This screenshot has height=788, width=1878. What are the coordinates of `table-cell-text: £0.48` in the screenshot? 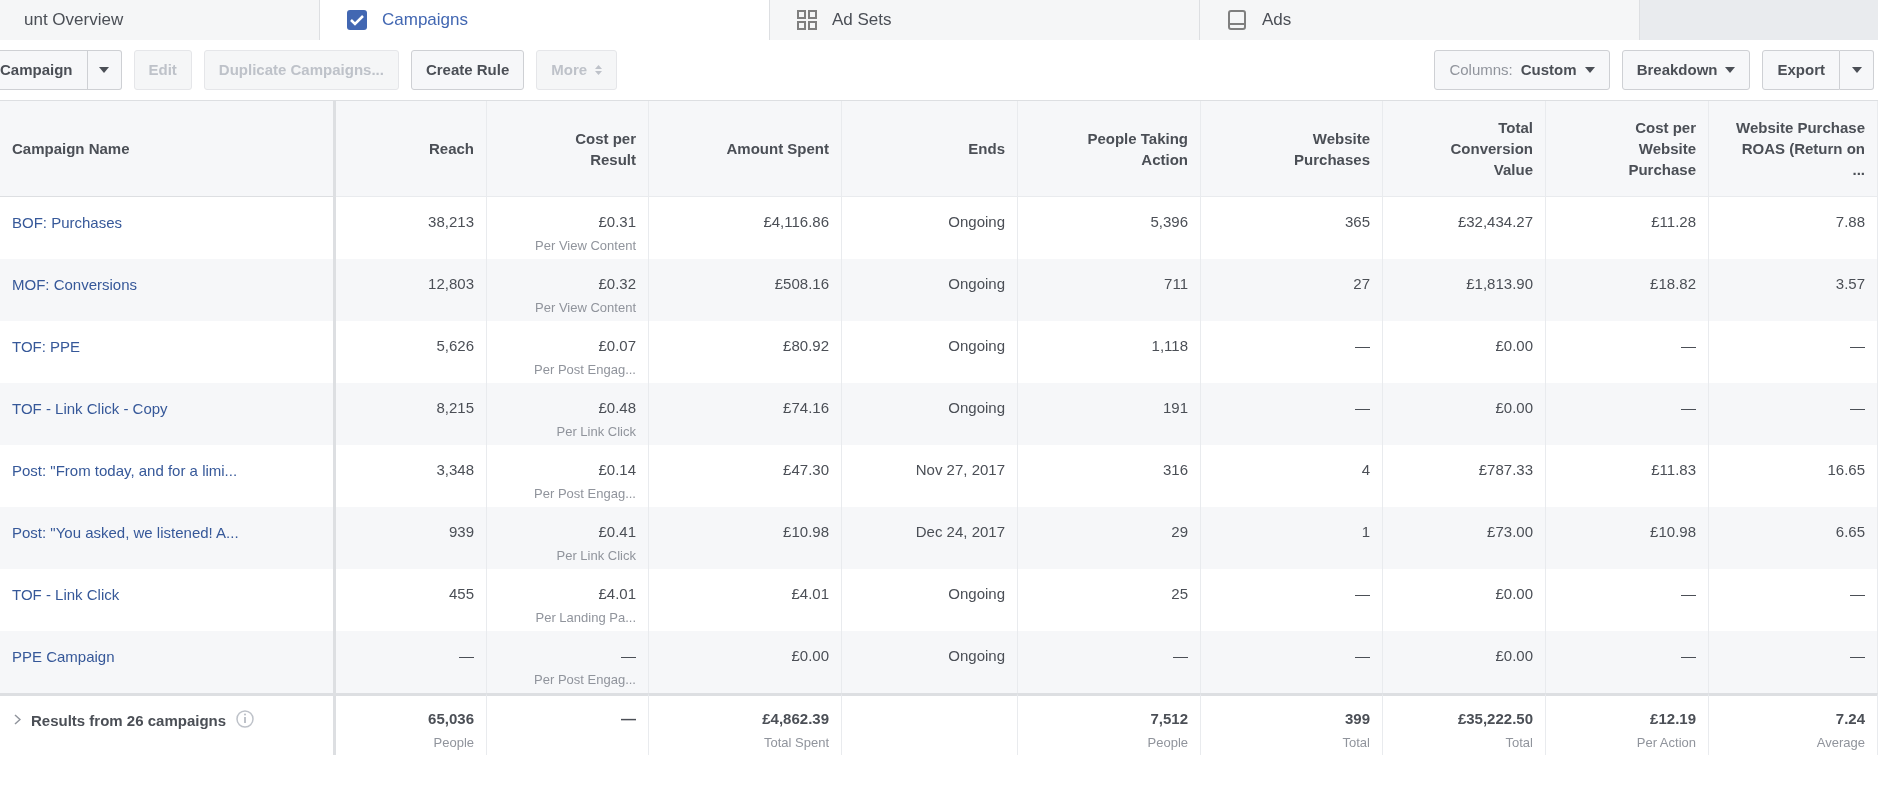 It's located at (617, 408).